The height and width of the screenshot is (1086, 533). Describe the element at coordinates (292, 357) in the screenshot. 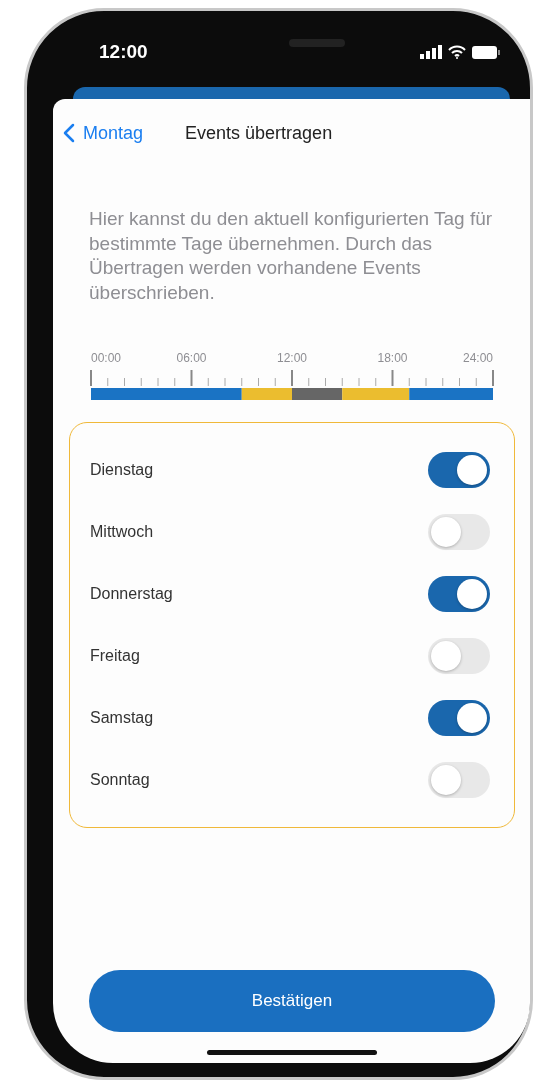

I see `time-label: 12:00` at that location.